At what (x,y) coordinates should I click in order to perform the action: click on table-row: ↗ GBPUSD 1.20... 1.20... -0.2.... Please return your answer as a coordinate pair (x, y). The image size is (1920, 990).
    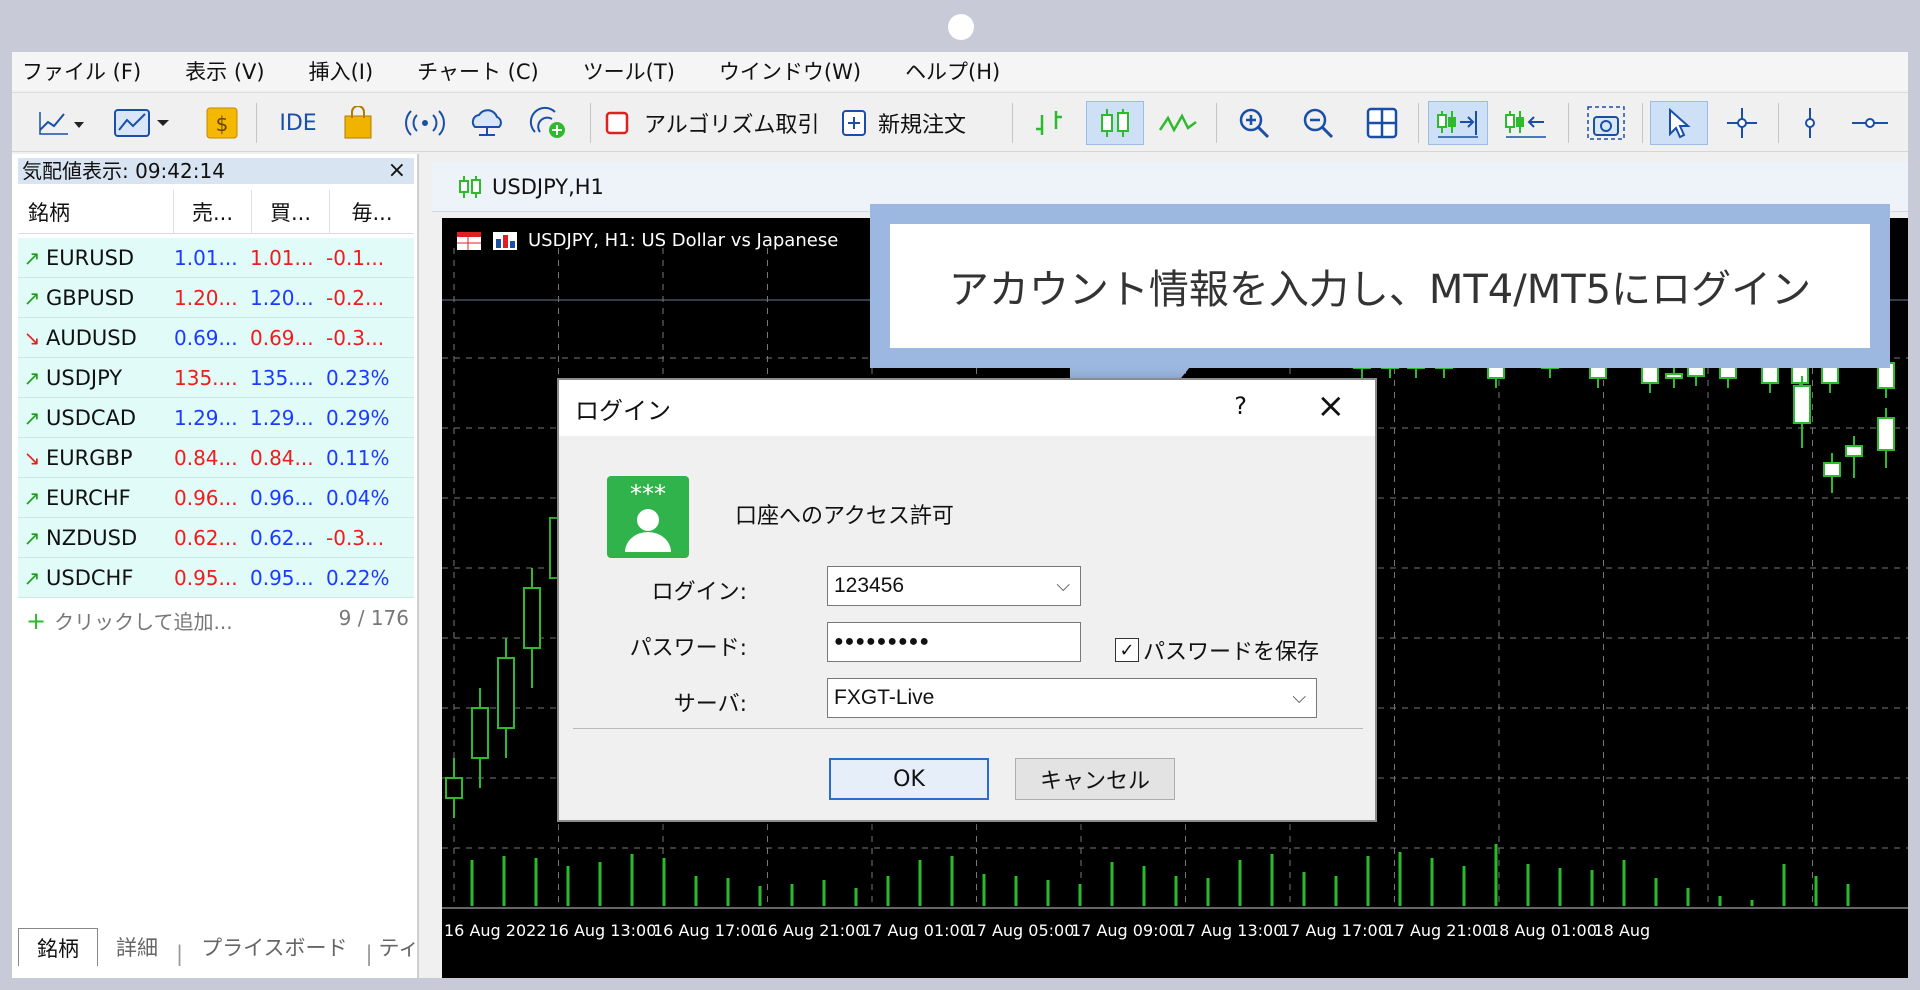
    Looking at the image, I should click on (216, 298).